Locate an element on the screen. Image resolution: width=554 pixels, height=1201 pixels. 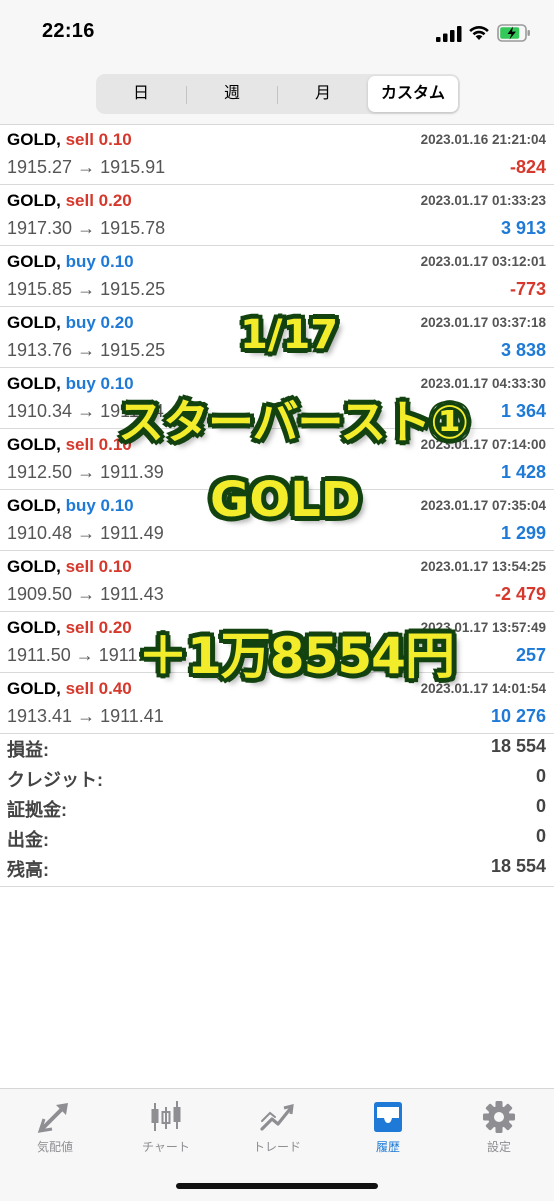
period-tab-custom: カスタム is located at coordinates (413, 94).